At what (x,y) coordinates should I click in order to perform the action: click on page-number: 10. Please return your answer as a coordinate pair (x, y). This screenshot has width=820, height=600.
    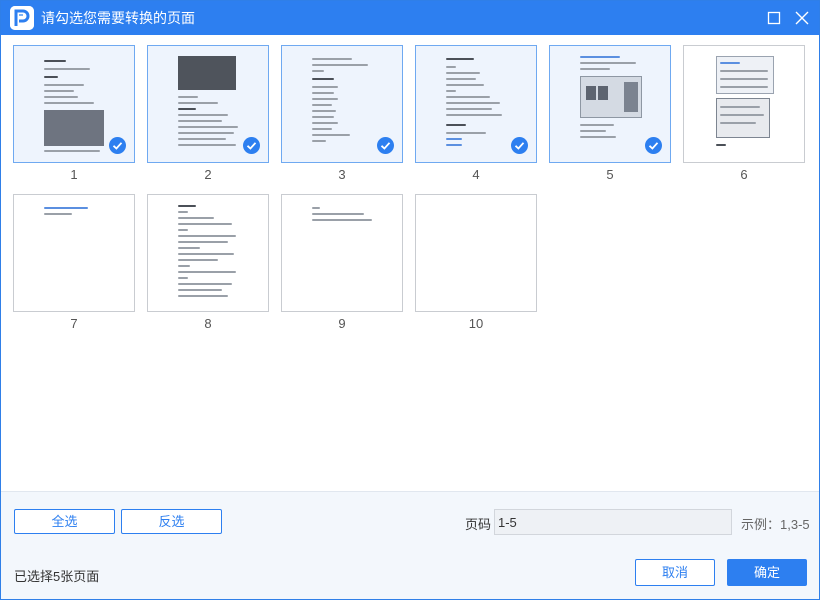
    Looking at the image, I should click on (476, 323).